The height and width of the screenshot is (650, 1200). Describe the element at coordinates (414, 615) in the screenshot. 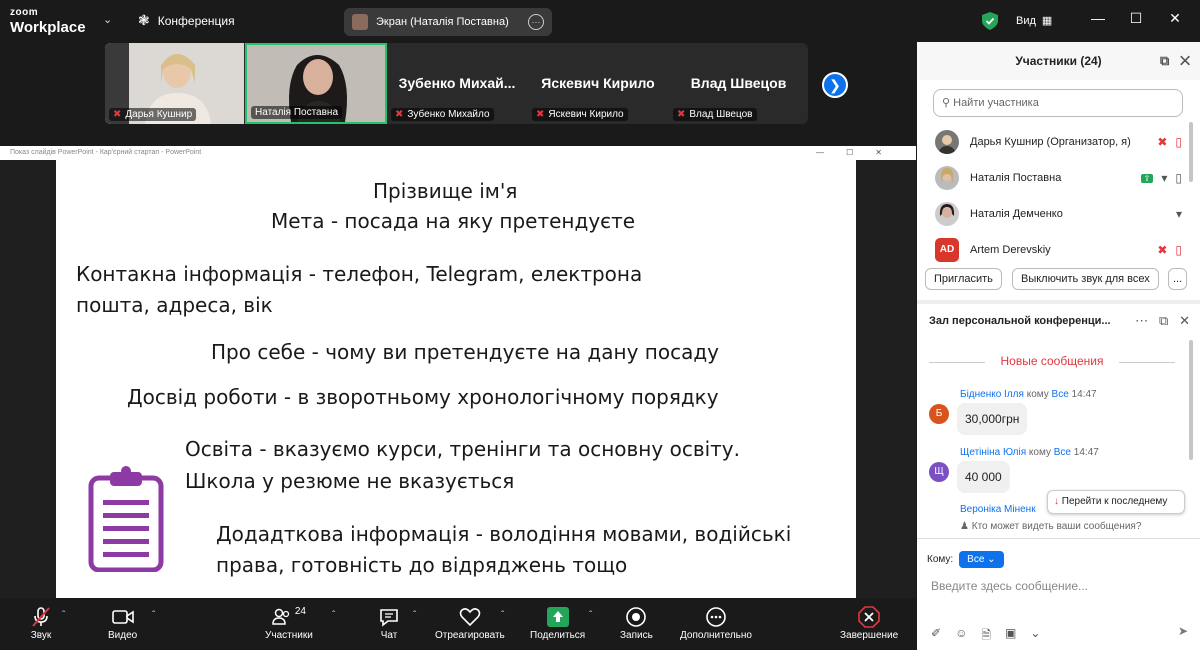

I see `chat-options-caret: ˆ` at that location.